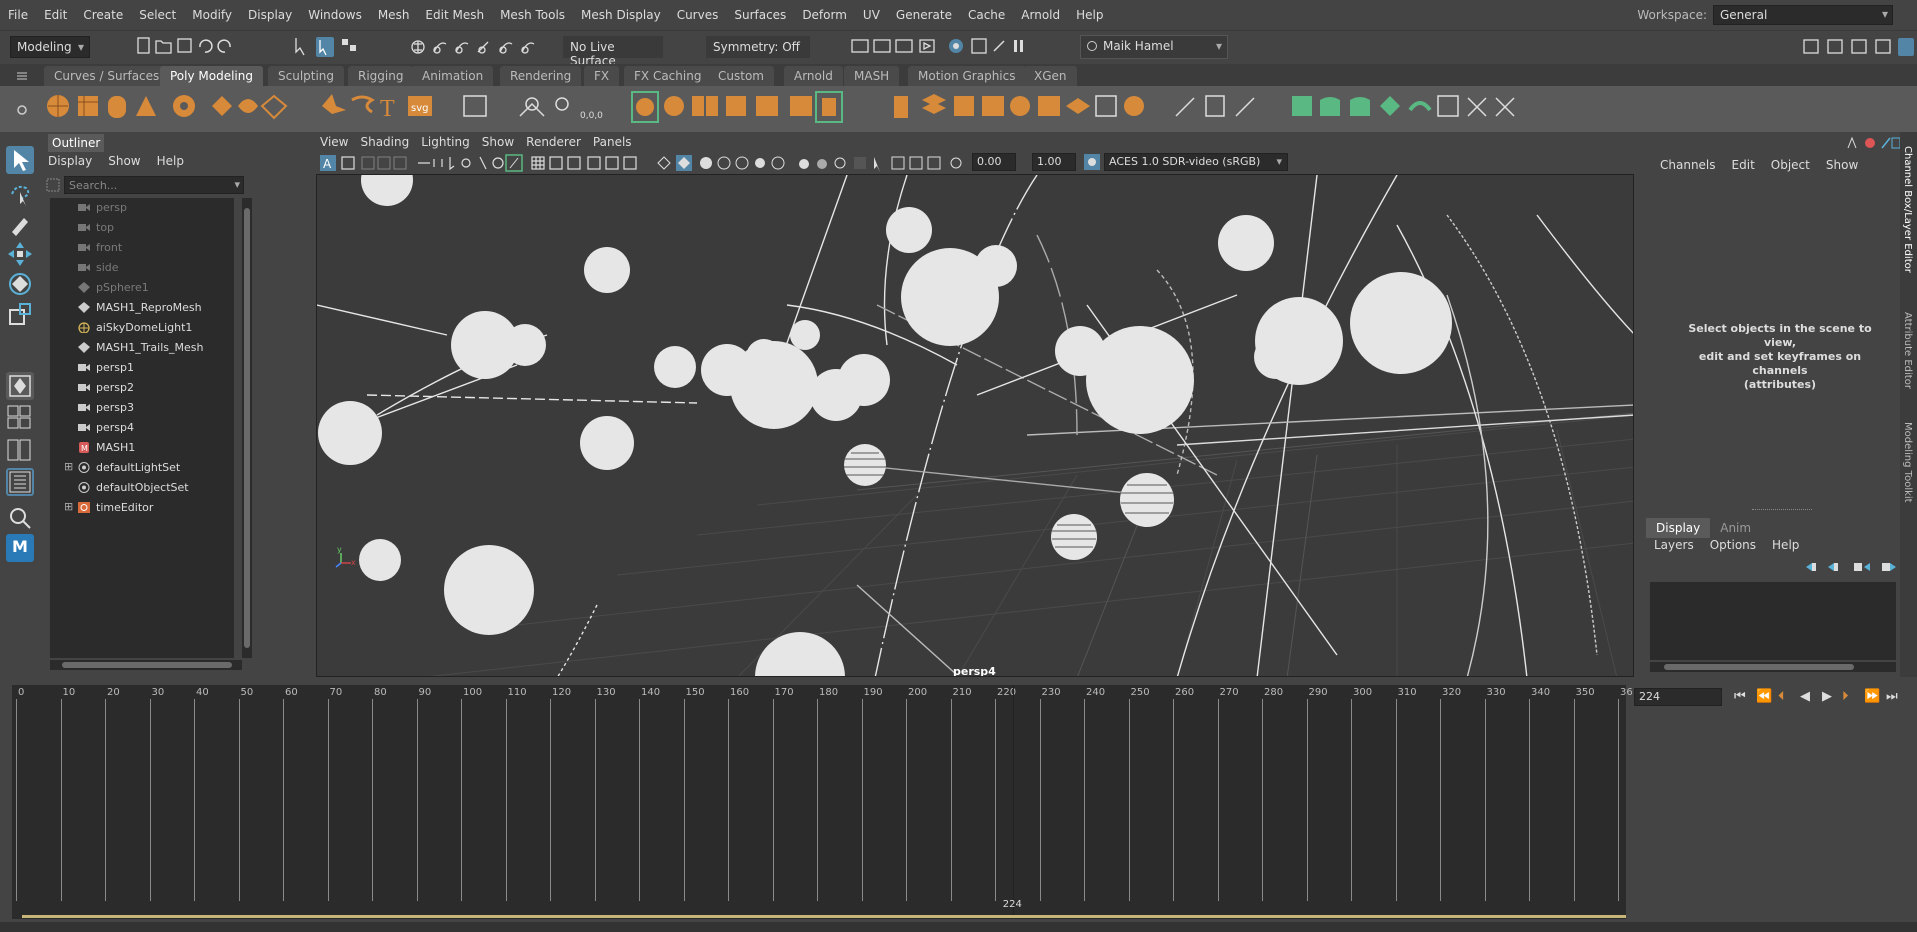 The width and height of the screenshot is (1917, 932). What do you see at coordinates (1196, 162) in the screenshot?
I see `color-space-dropdown: ACES 1.0 SDR-video (sRGB) ▾` at bounding box center [1196, 162].